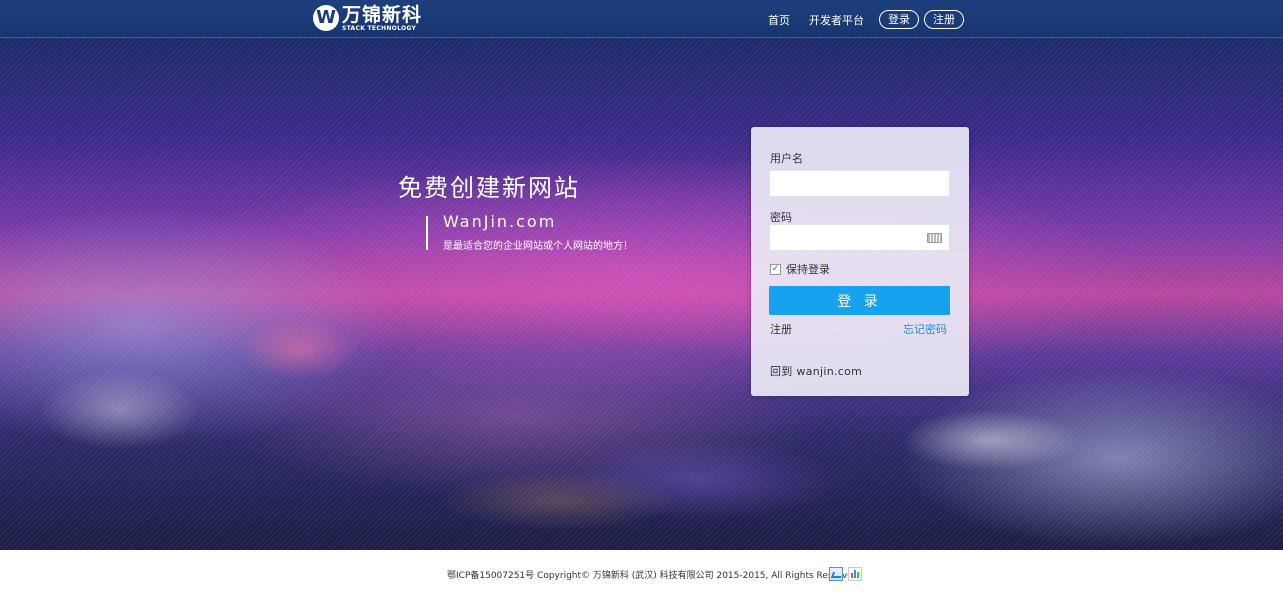  Describe the element at coordinates (860, 261) in the screenshot. I see `login-panel: 用户名 密码 ✓ 保持登录 登 录 注册 忘记密码 回到 wanjin.com` at that location.